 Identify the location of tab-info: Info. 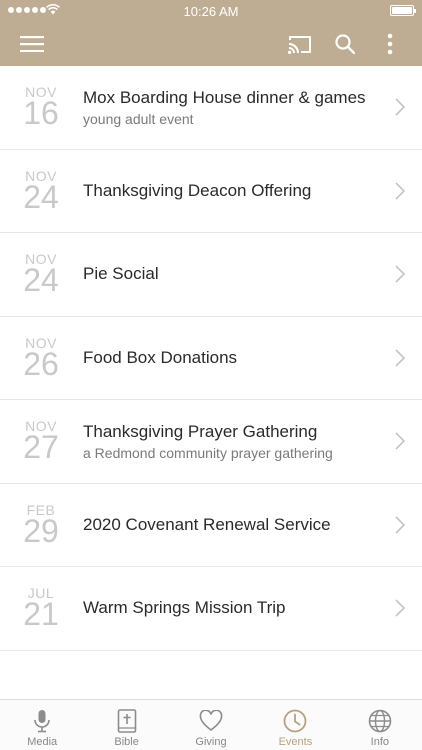
(380, 725).